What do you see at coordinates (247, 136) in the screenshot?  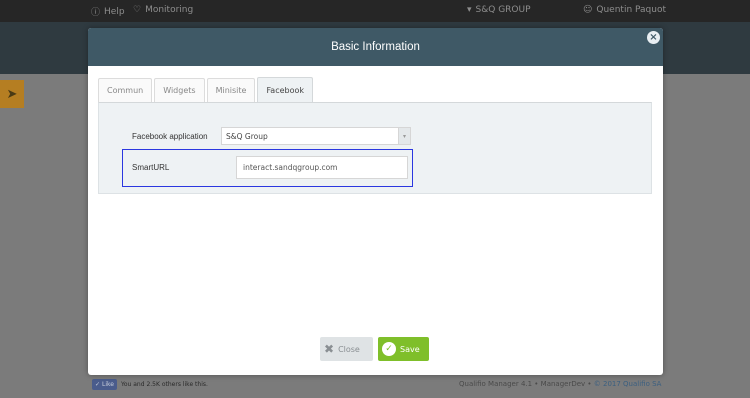 I see `facebook-application-value: S&Q Group` at bounding box center [247, 136].